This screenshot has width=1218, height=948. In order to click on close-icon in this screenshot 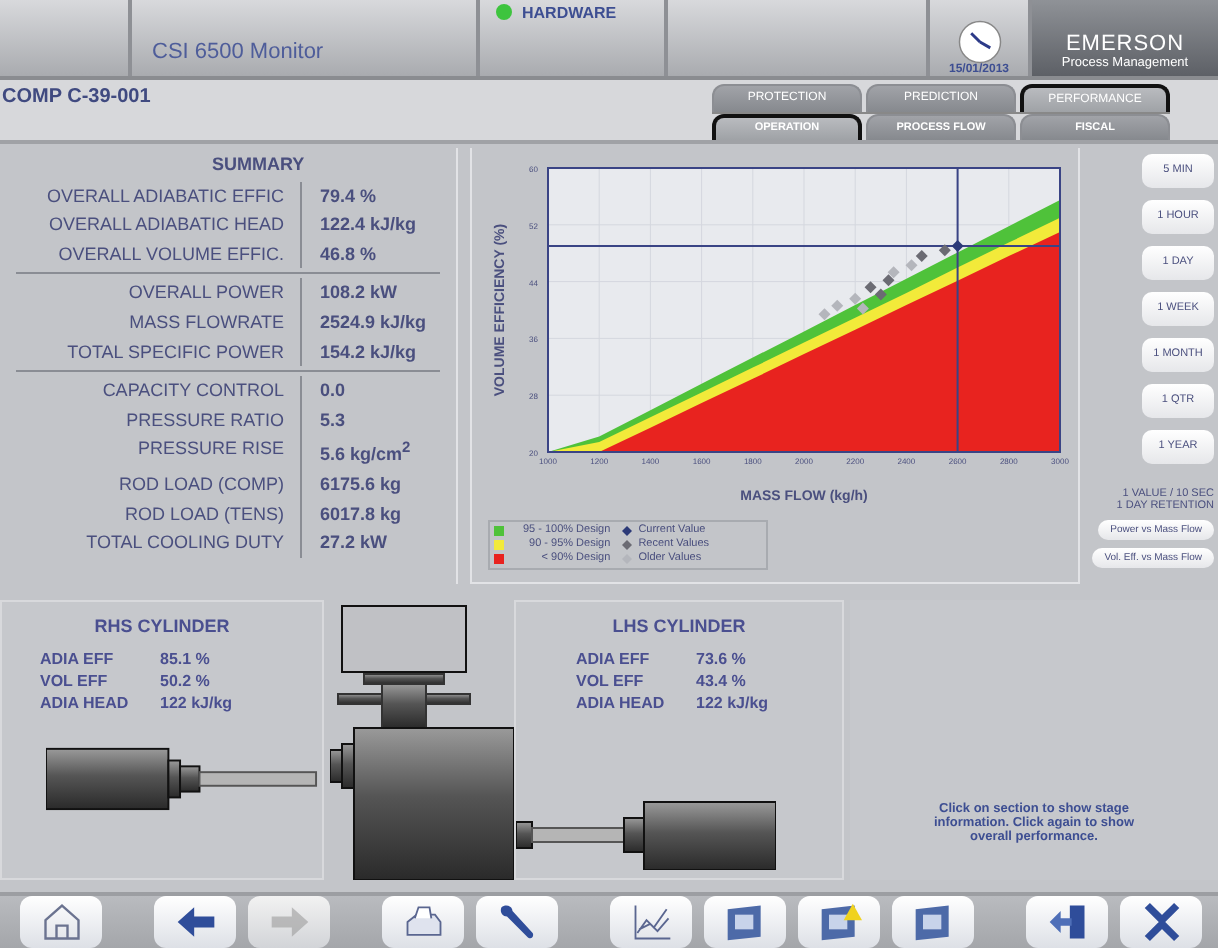, I will do `click(1161, 922)`.